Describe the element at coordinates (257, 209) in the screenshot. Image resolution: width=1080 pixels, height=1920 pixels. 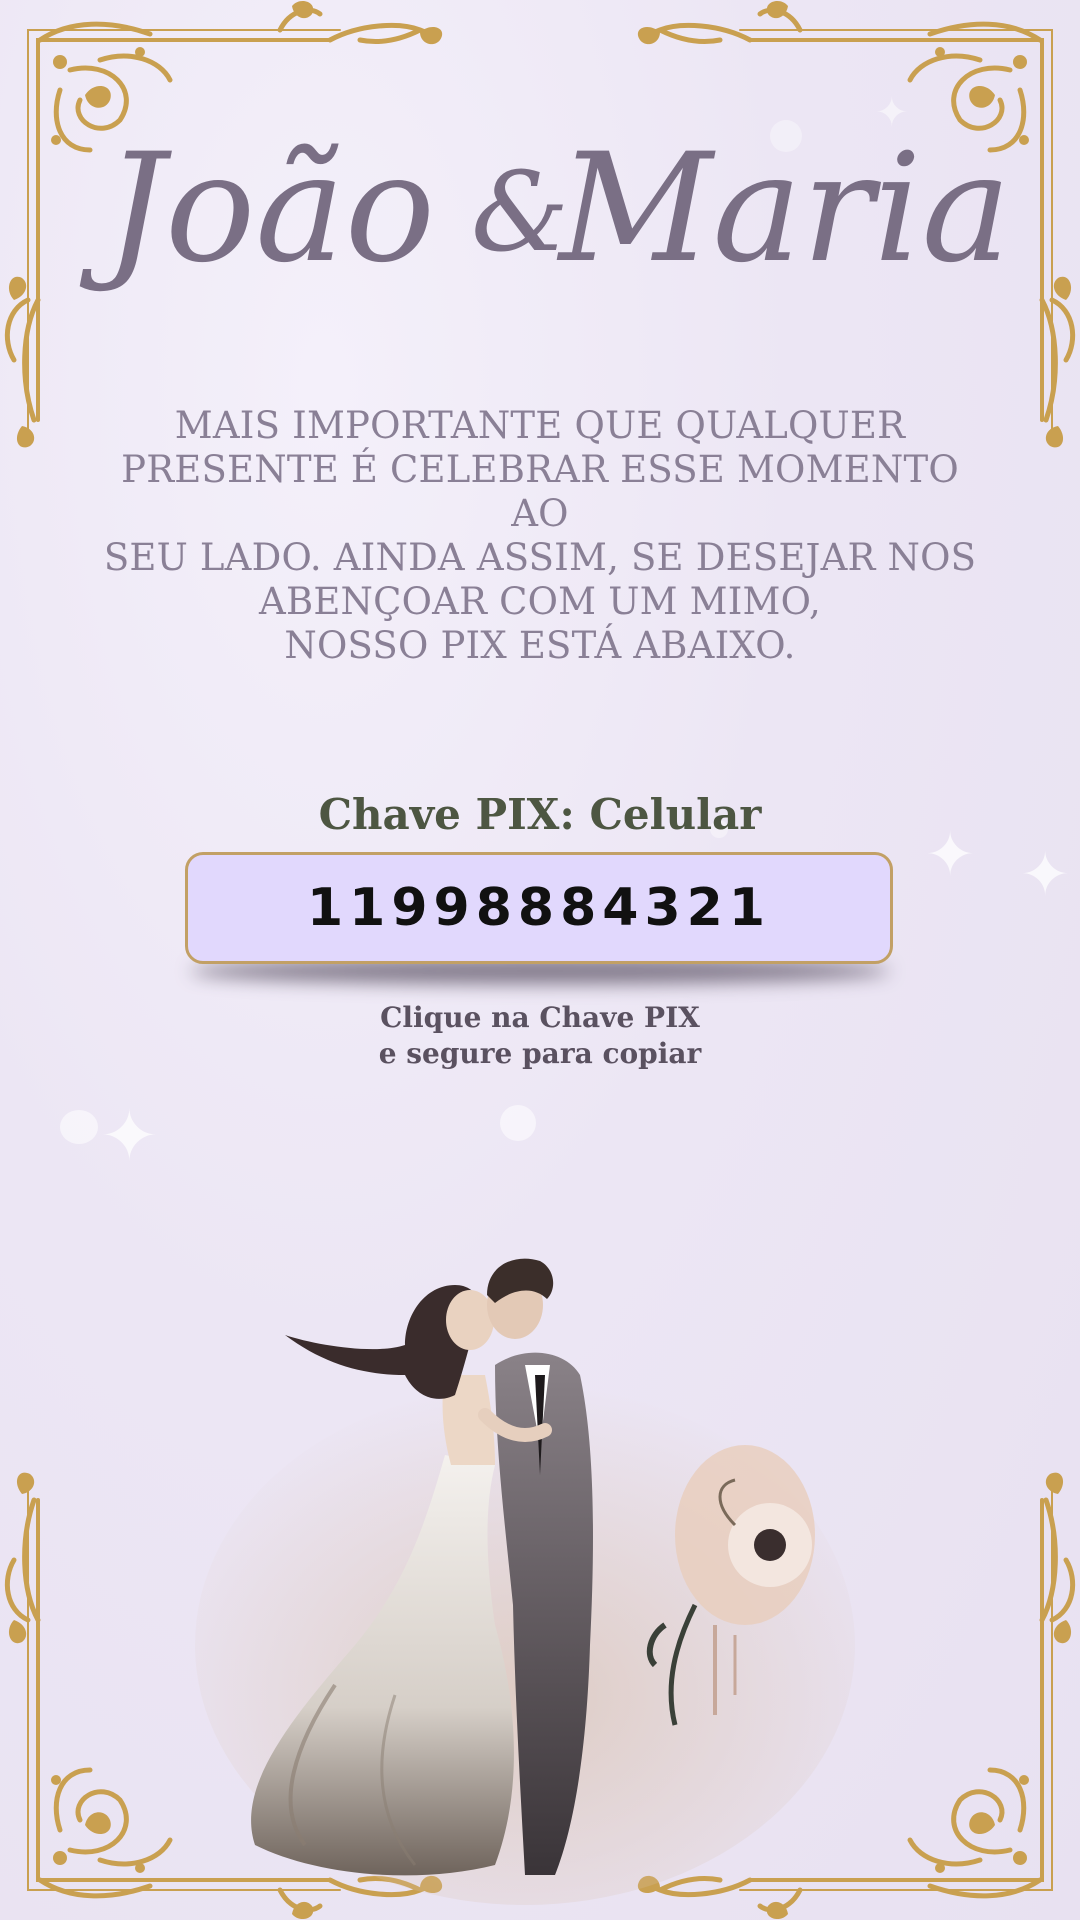
I see `name-joao: João` at that location.